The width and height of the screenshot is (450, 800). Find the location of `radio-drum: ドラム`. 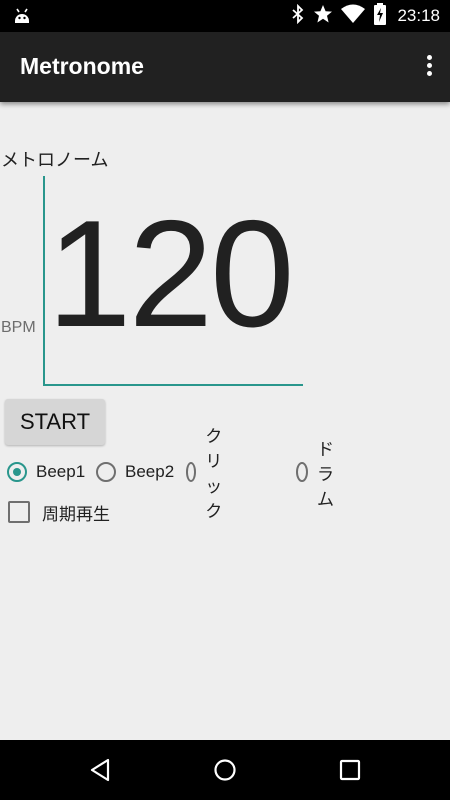

radio-drum: ドラム is located at coordinates (319, 475).